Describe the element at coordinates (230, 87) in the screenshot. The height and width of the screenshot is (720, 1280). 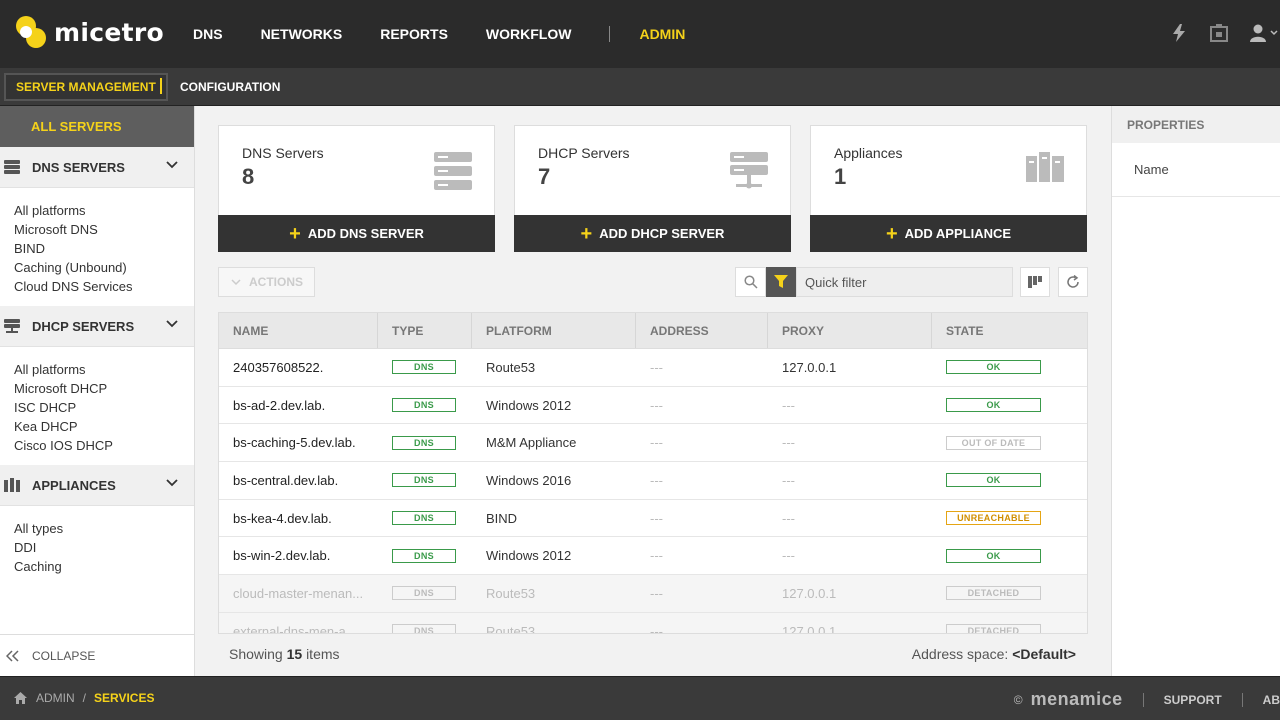
I see `tab-configuration: CONFIGURATION` at that location.